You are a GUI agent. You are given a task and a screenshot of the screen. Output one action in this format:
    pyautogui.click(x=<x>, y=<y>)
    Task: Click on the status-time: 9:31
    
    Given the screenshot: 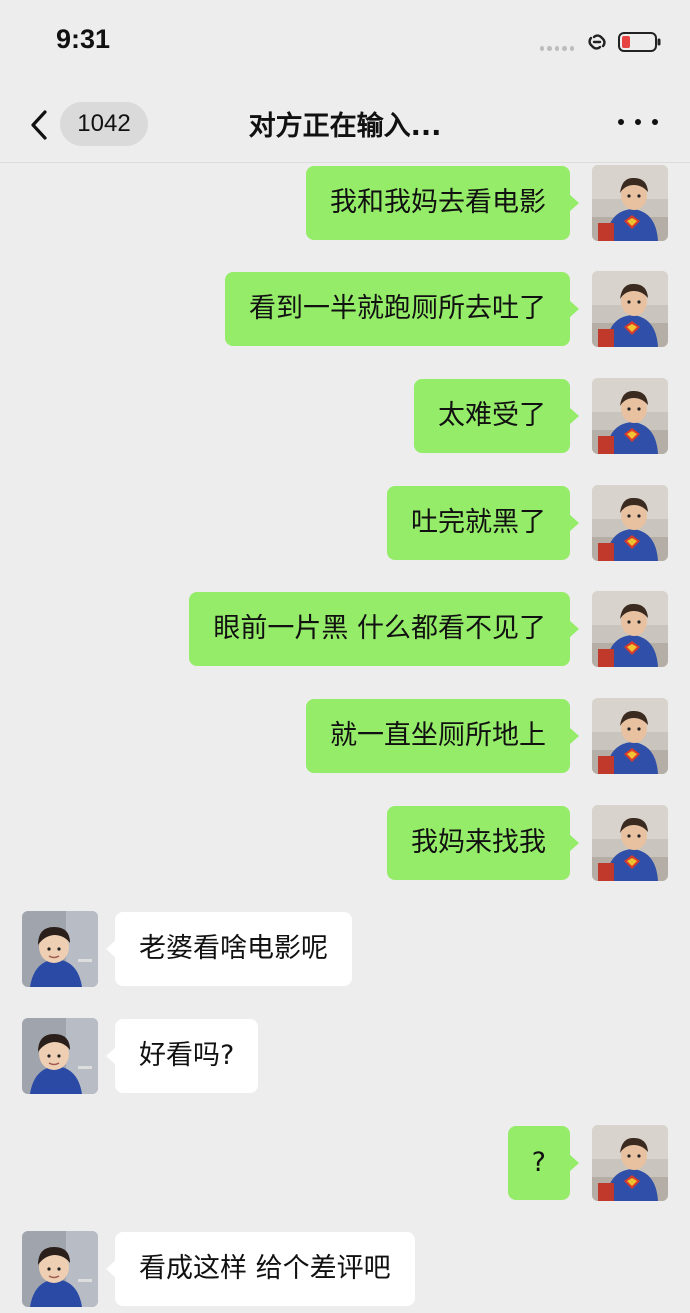 What is the action you would take?
    pyautogui.click(x=83, y=39)
    